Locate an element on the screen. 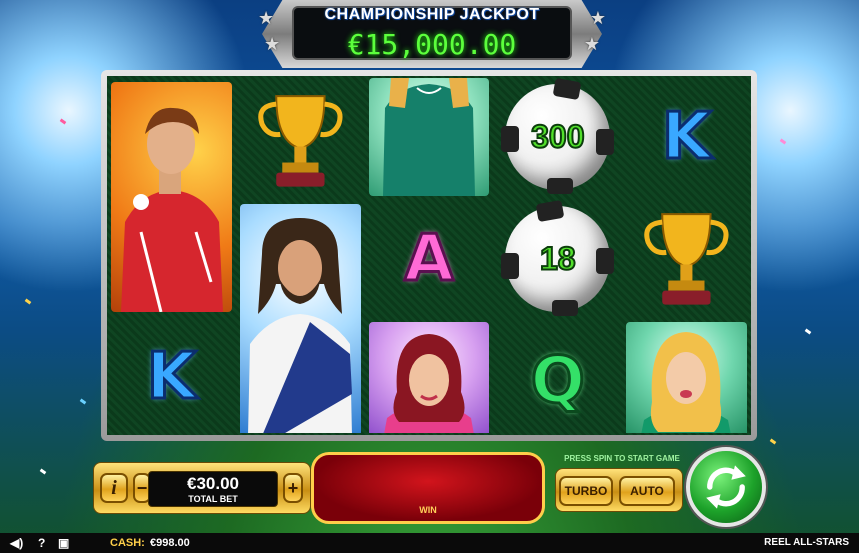  symbol-player-longhair is located at coordinates (300, 318).